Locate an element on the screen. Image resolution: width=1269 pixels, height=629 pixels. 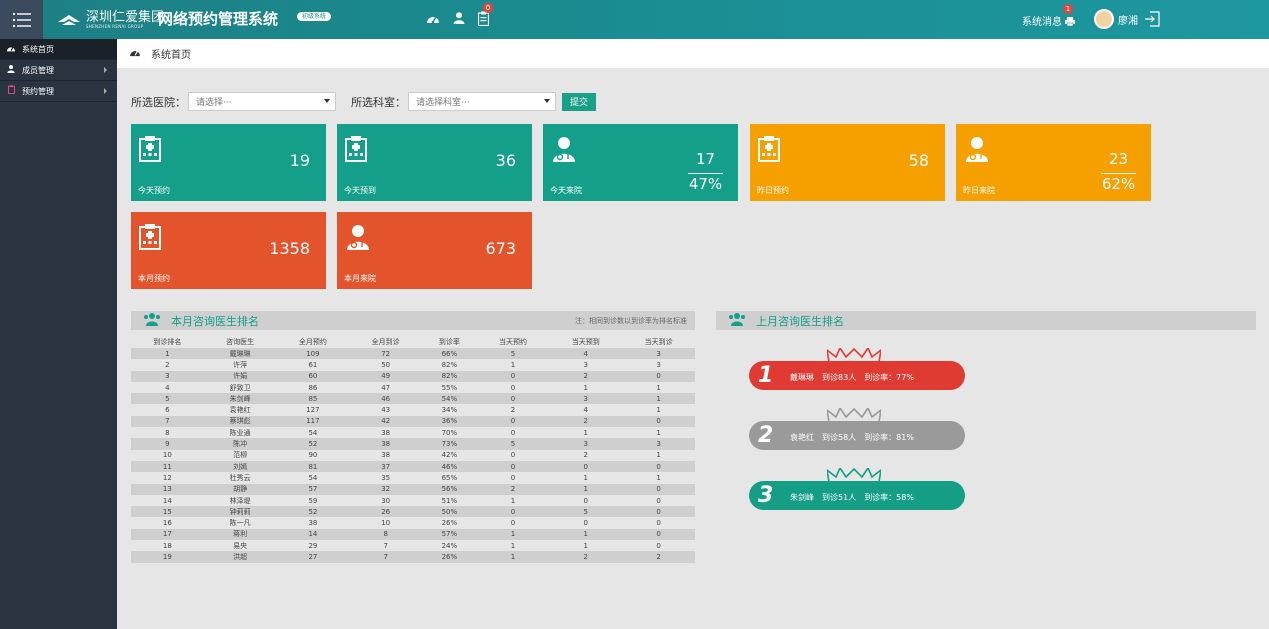
stat-card-today-visits: 17 47% 今天来院 is located at coordinates (640, 162).